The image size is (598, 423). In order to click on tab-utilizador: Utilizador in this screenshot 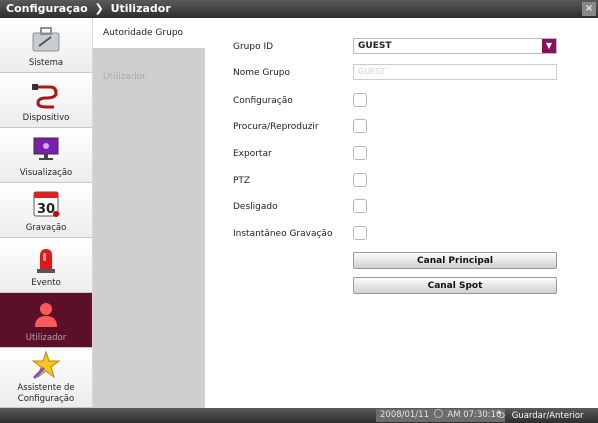, I will do `click(149, 77)`.